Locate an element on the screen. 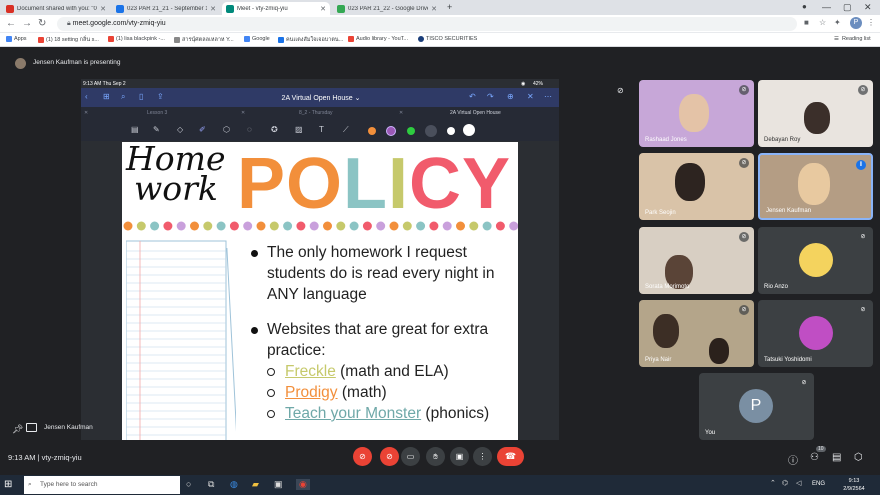 Image resolution: width=880 pixels, height=495 pixels. maximize-button: ▢ is located at coordinates (847, 7).